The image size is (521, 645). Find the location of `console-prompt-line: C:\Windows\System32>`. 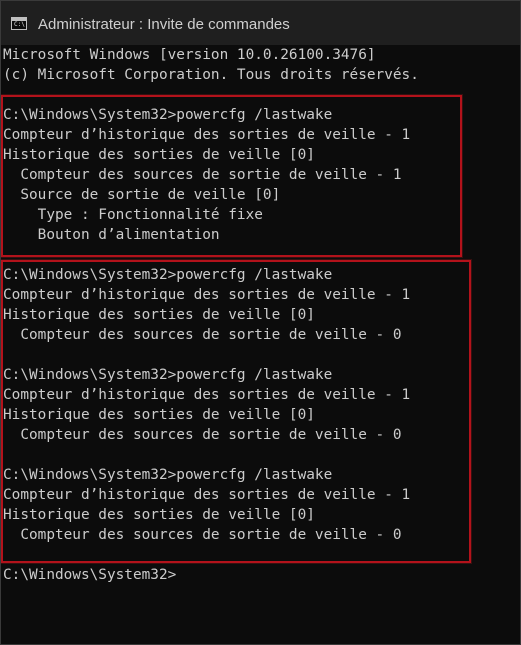

console-prompt-line: C:\Windows\System32> is located at coordinates (90, 575).